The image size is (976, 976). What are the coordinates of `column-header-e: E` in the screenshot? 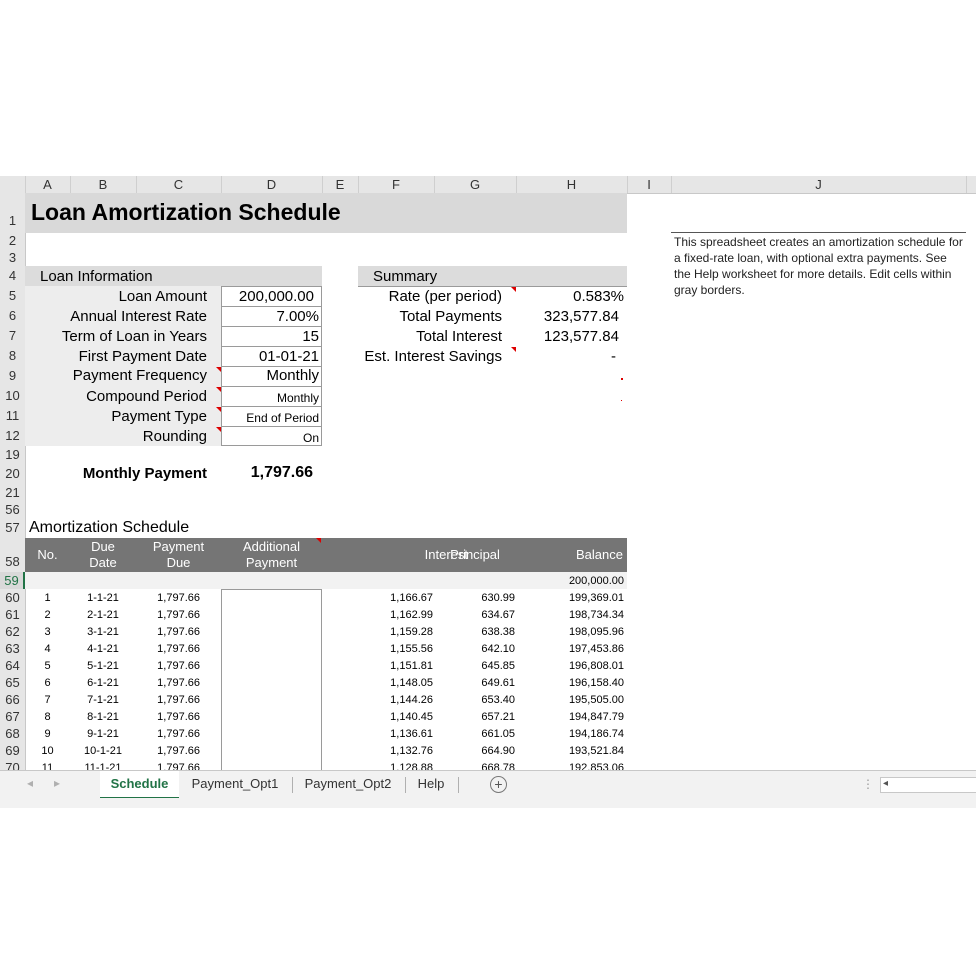 It's located at (340, 184).